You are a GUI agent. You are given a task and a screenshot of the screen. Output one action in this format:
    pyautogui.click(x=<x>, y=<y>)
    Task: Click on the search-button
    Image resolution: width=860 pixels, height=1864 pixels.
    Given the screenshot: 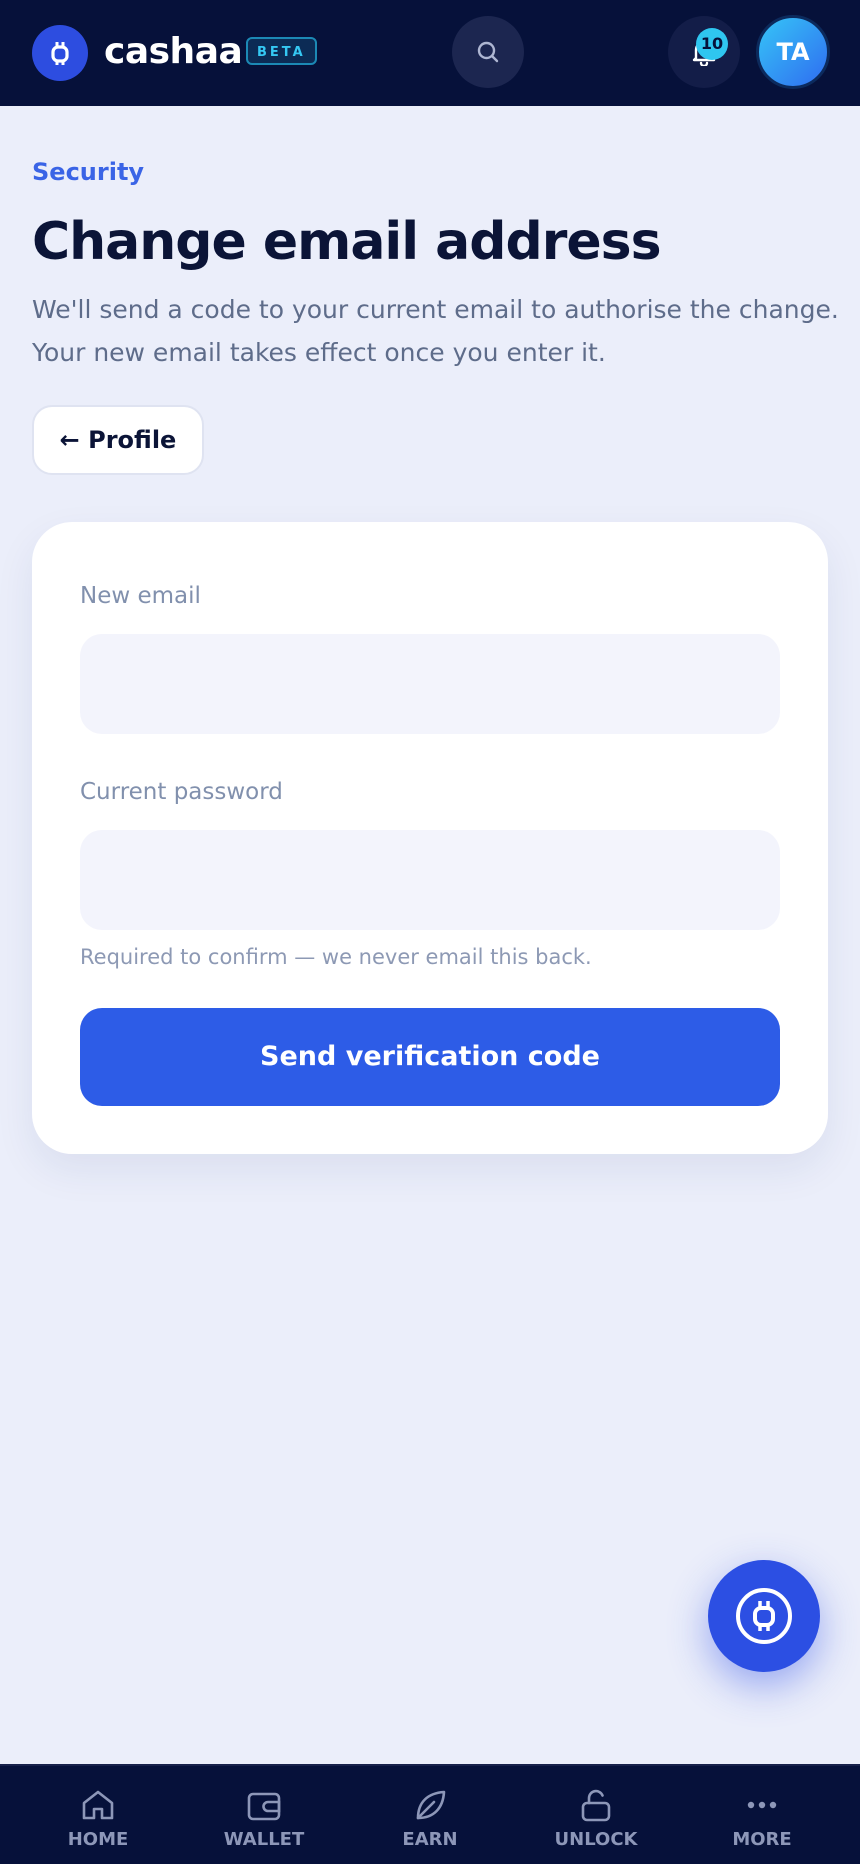 What is the action you would take?
    pyautogui.click(x=488, y=52)
    